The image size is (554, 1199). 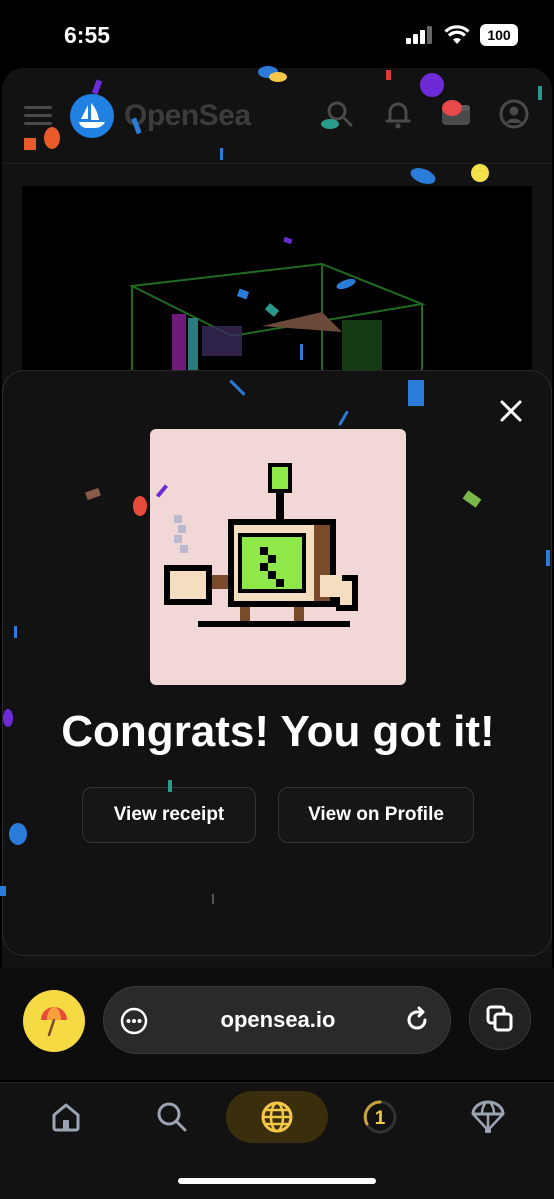 What do you see at coordinates (277, 1181) in the screenshot?
I see `home-indicator` at bounding box center [277, 1181].